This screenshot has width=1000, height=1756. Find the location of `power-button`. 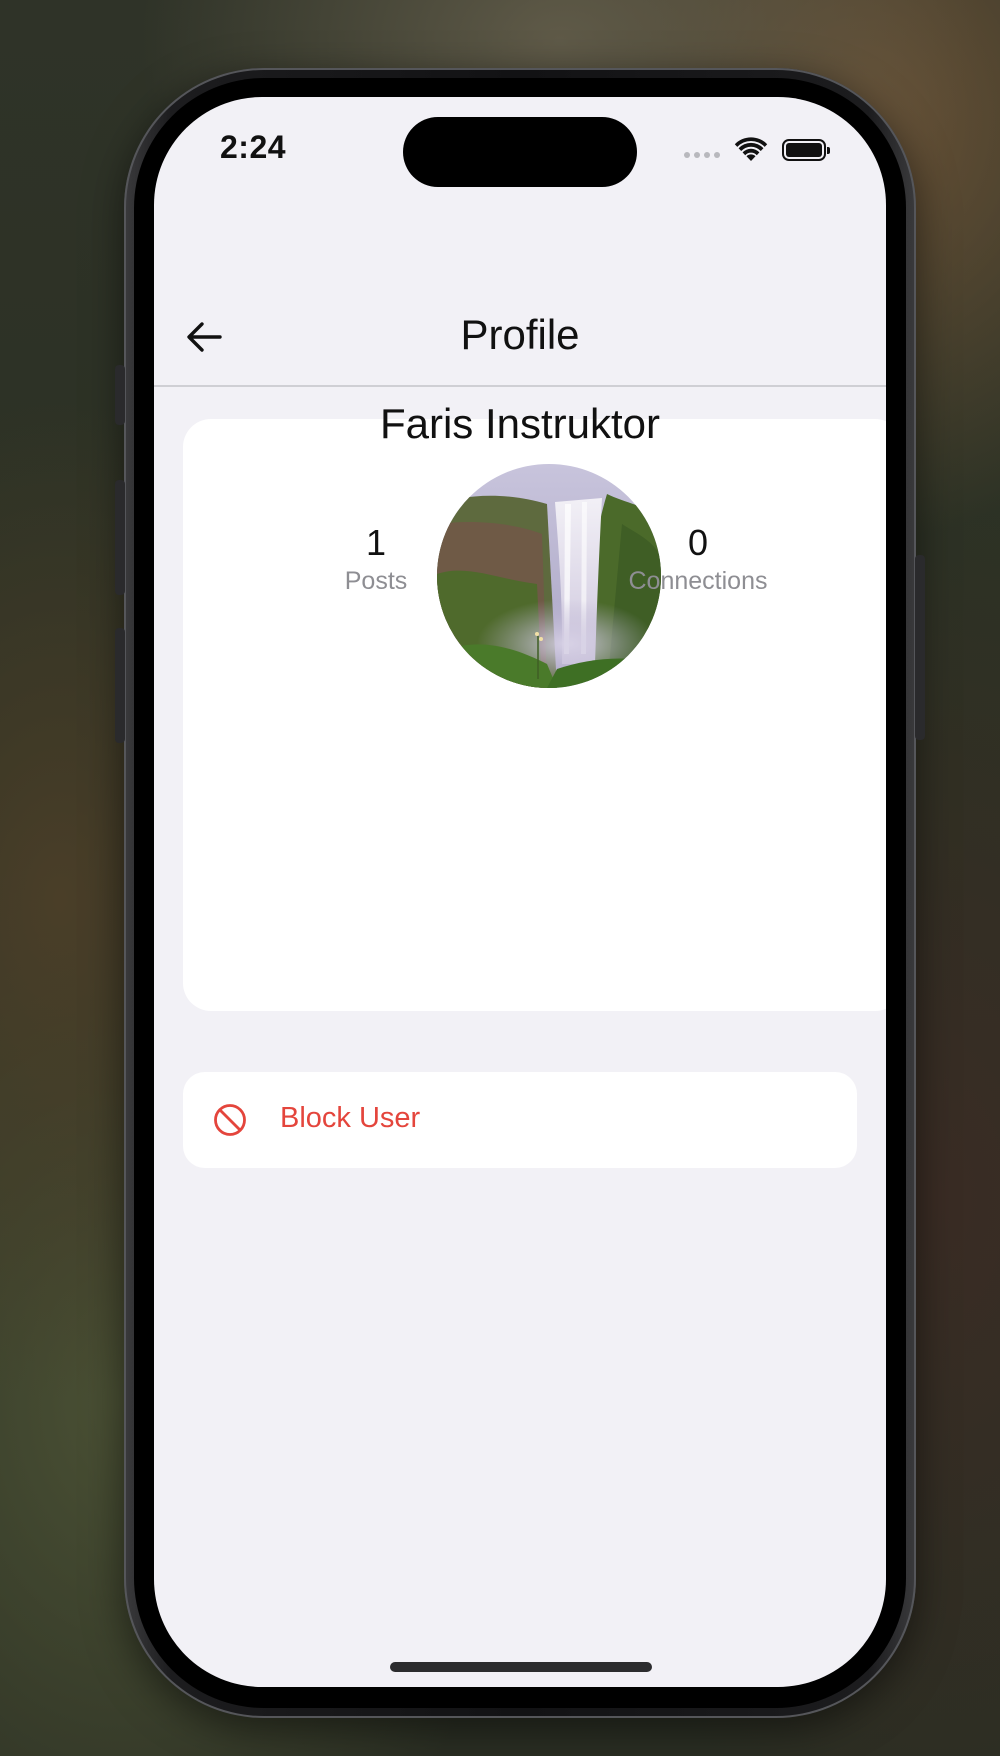

power-button is located at coordinates (920, 647).